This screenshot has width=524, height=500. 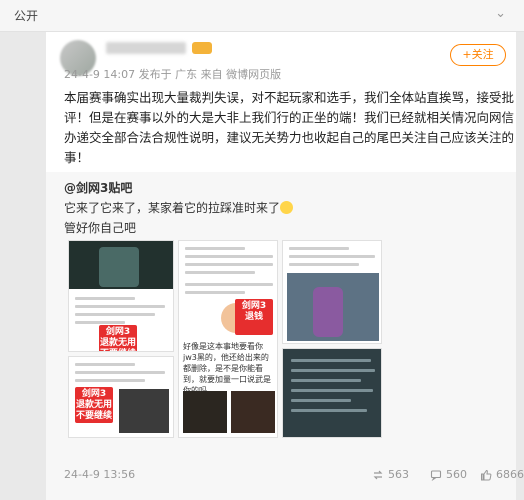 I want to click on verified-badge-icon, so click(x=202, y=48).